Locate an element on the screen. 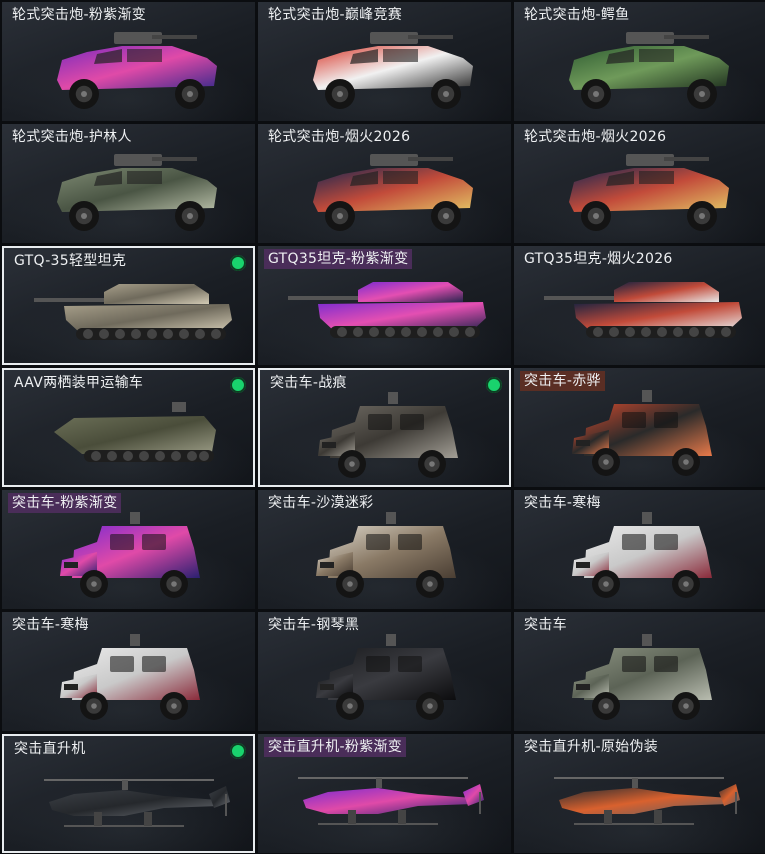 This screenshot has height=854, width=765. skin-card: 突击车-战痕 is located at coordinates (384, 427).